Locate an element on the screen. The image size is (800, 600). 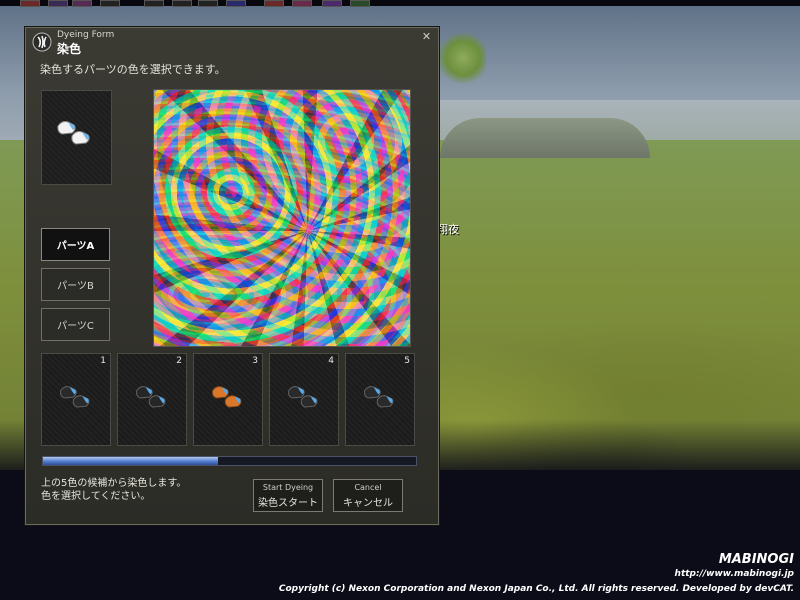
part-b-button: パーツB is located at coordinates (75, 284).